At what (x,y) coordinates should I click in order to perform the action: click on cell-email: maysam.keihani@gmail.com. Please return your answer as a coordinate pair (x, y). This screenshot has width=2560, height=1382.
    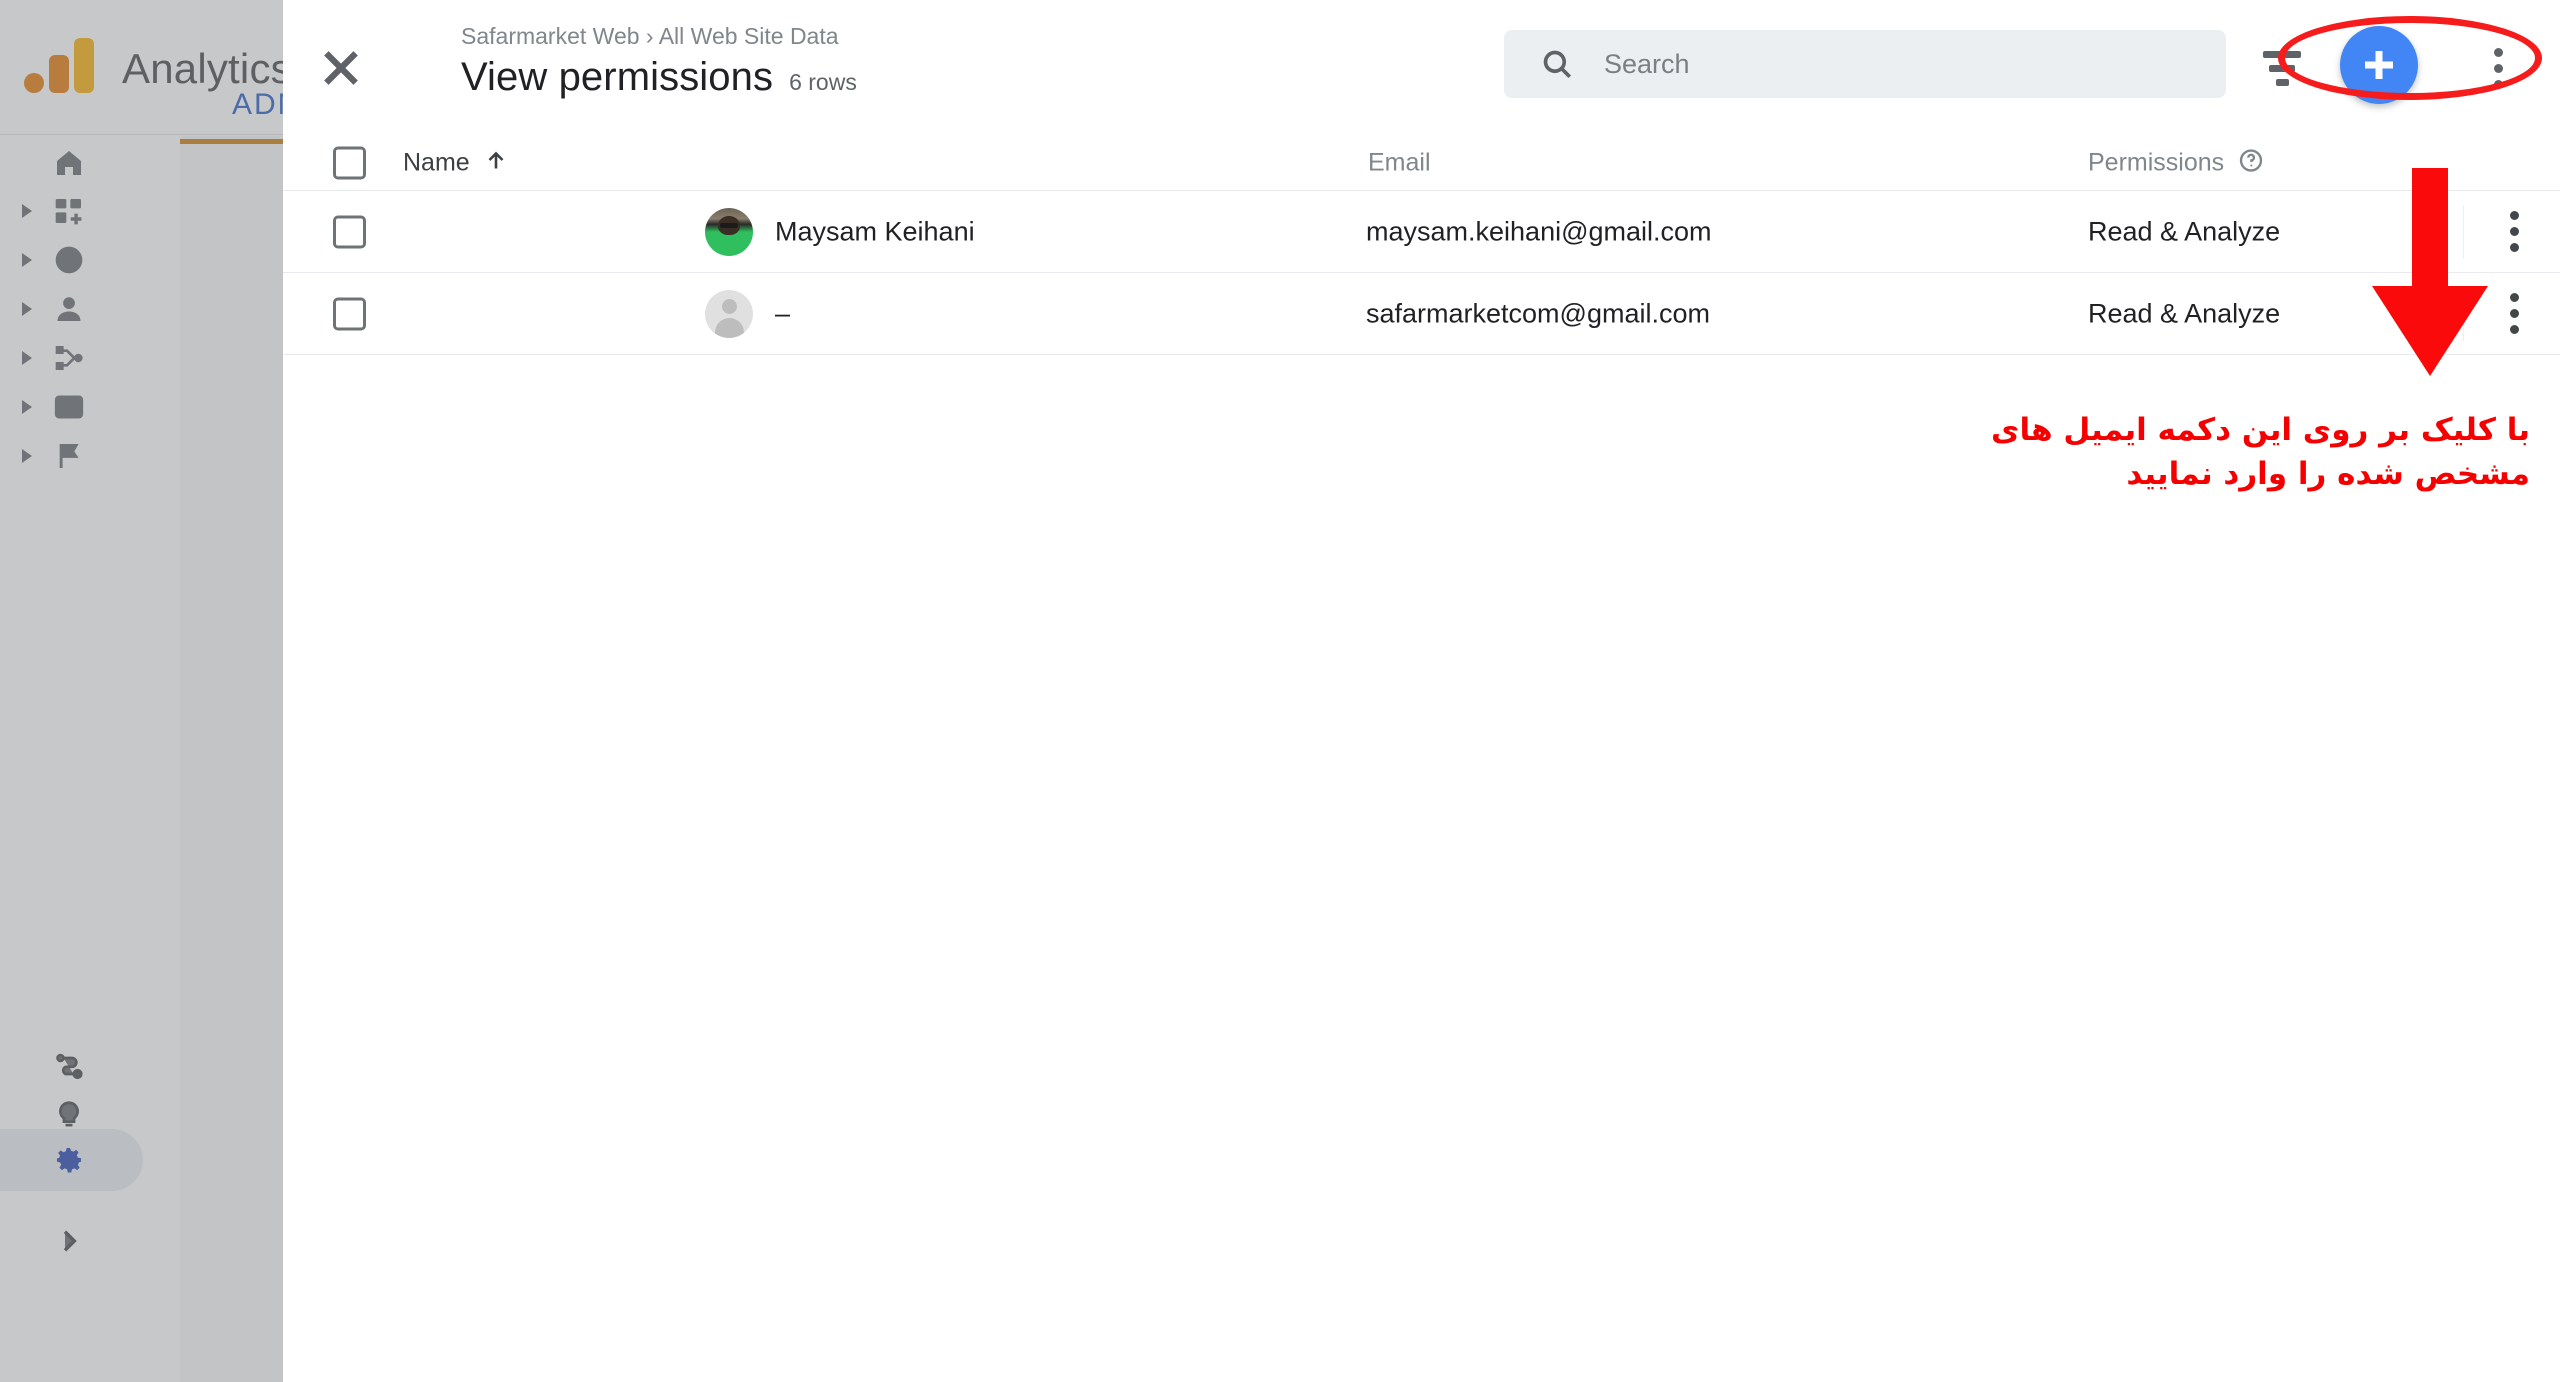
    Looking at the image, I should click on (1539, 231).